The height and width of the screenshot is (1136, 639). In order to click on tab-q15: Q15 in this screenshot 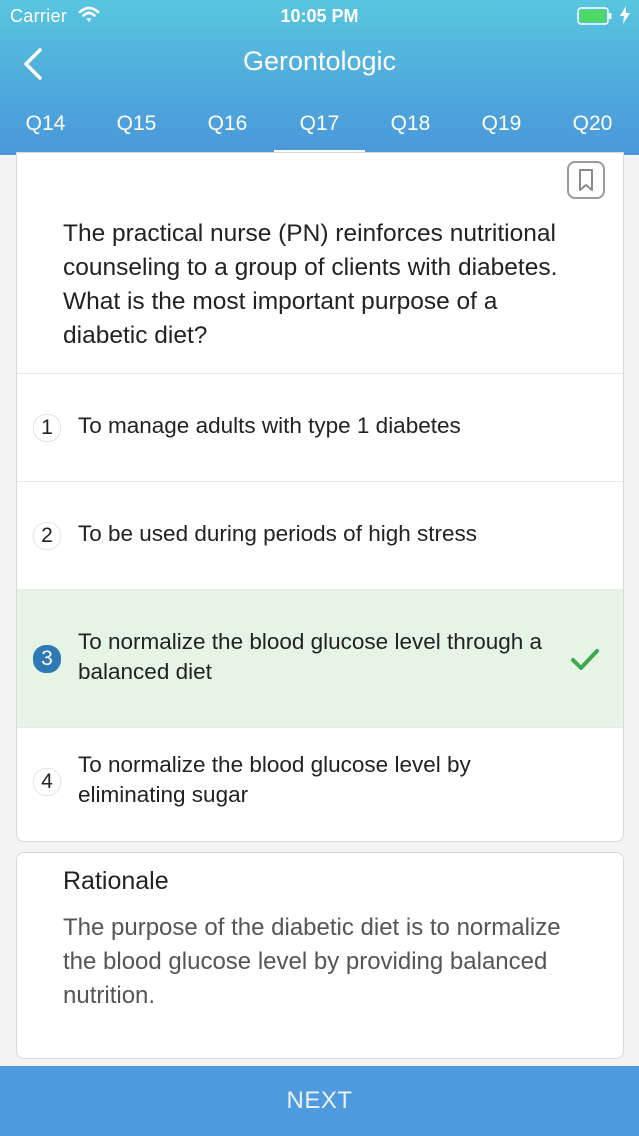, I will do `click(136, 129)`.